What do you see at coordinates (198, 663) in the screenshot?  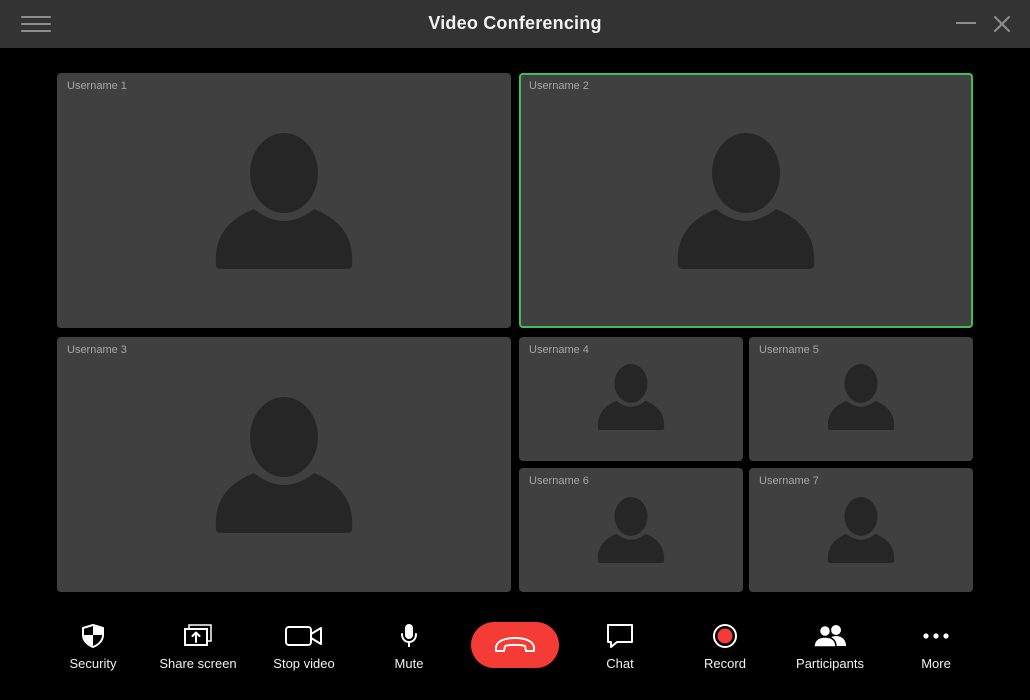 I see `share-screen-label: Share screen` at bounding box center [198, 663].